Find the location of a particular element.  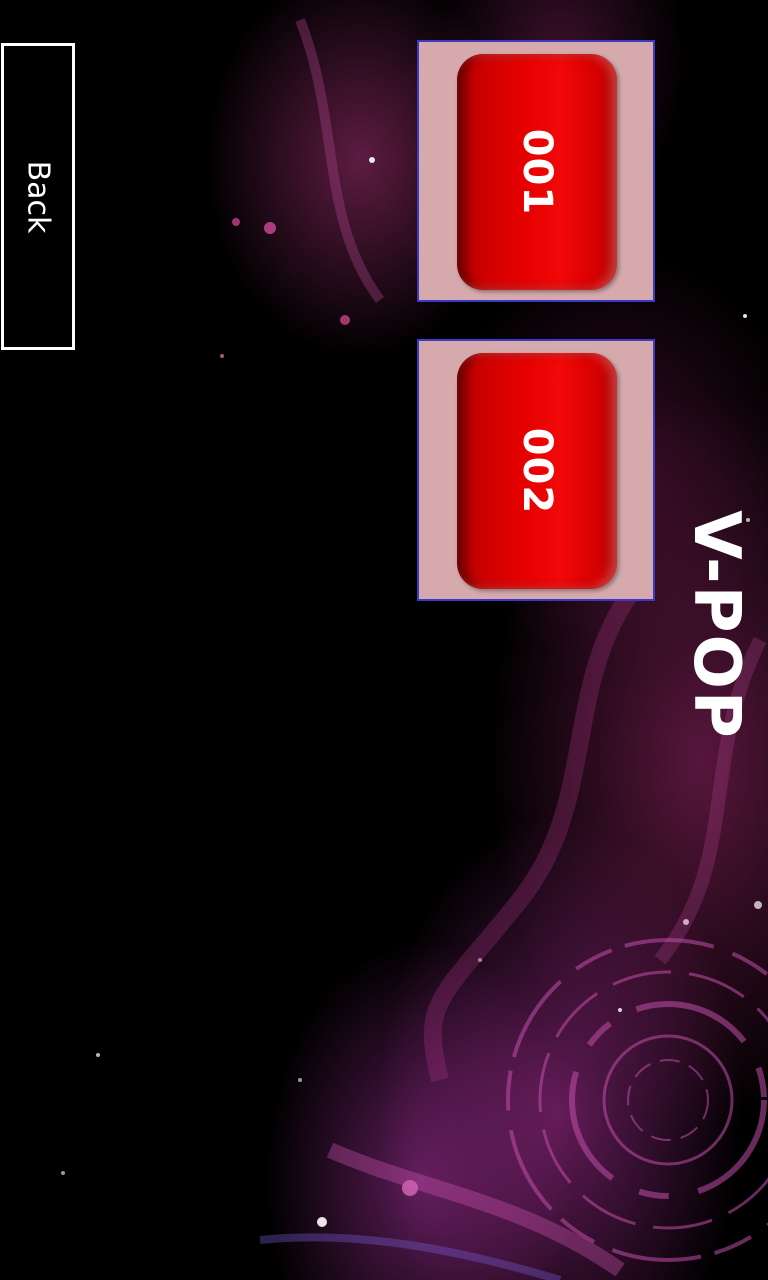

red-pill-button: 001 is located at coordinates (537, 172).